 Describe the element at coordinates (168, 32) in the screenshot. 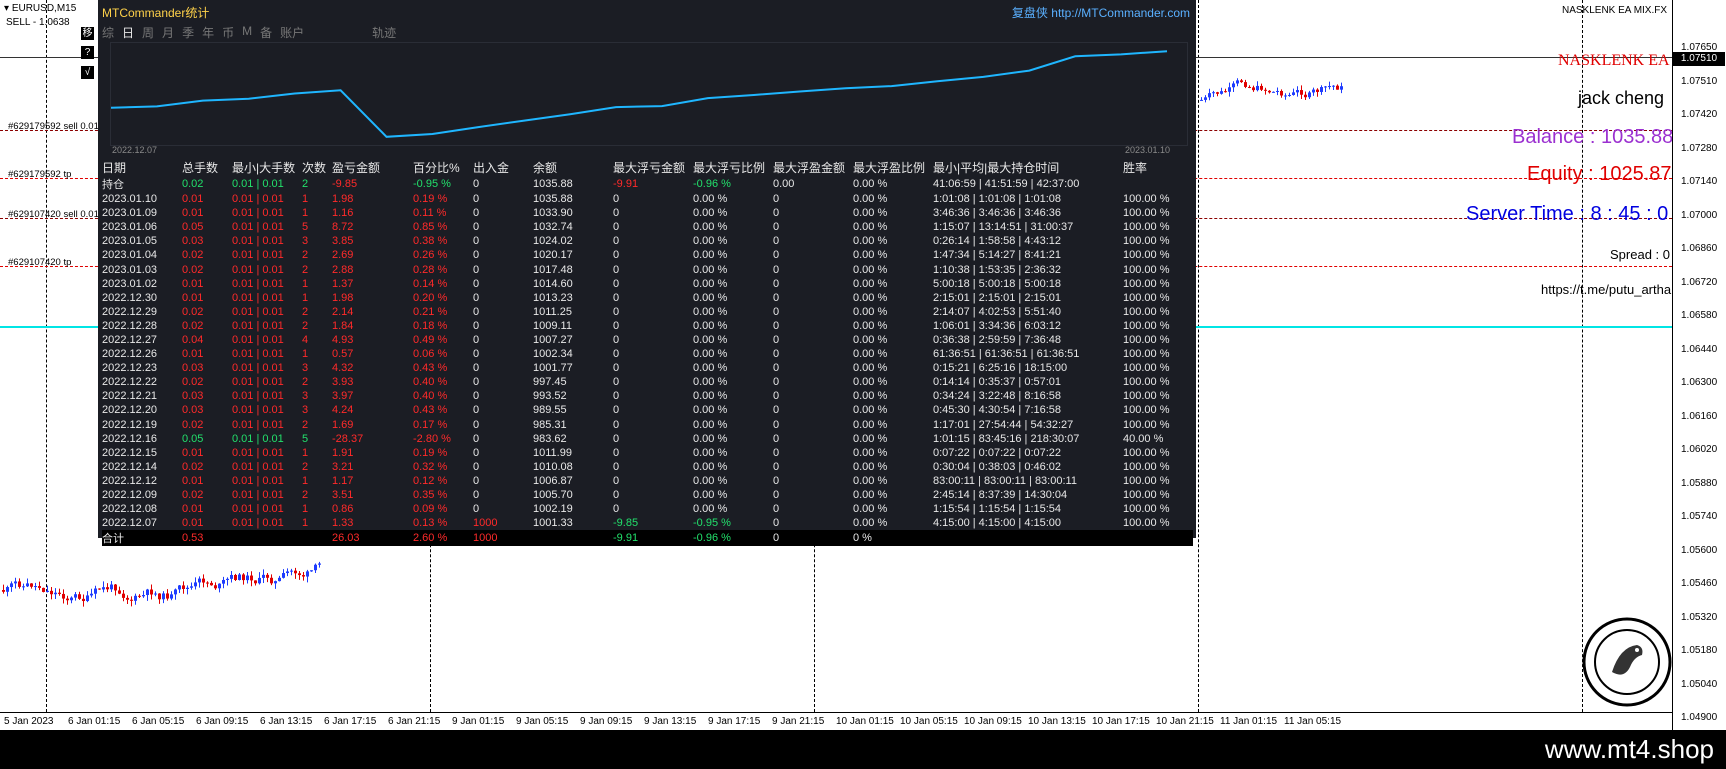

I see `tab-3: 月` at that location.